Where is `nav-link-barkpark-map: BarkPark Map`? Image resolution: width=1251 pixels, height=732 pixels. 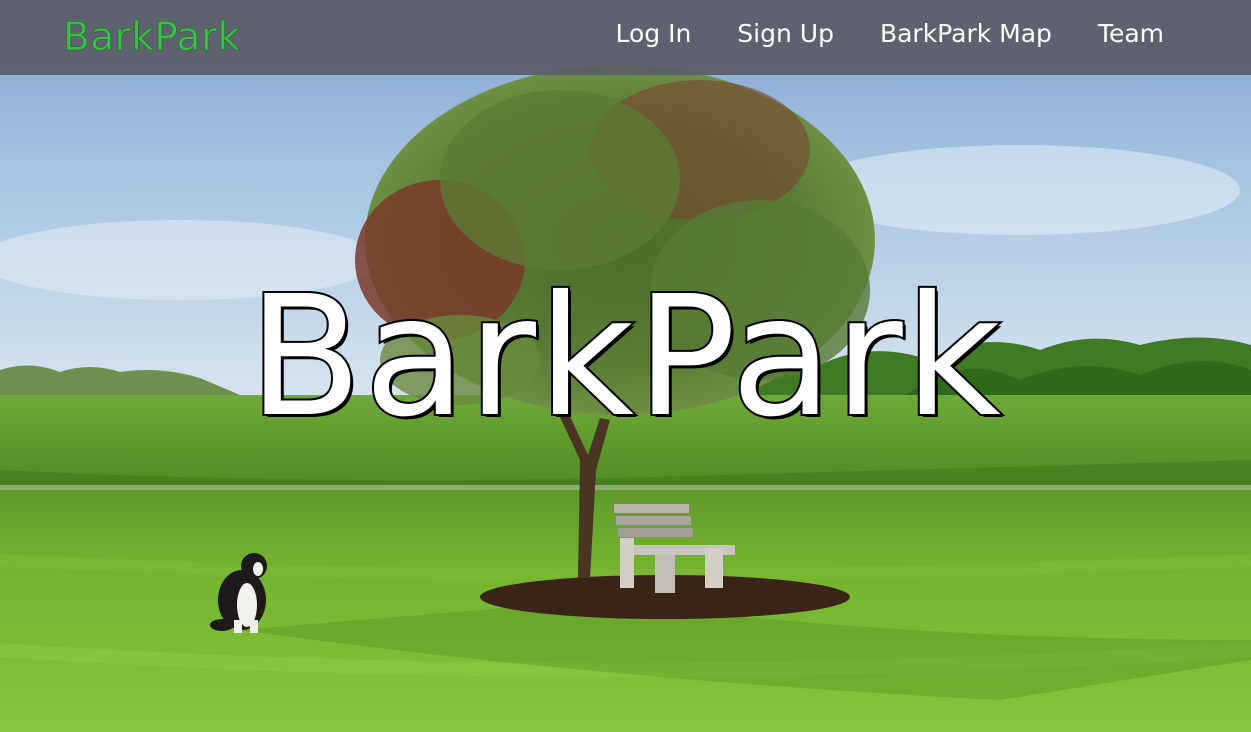 nav-link-barkpark-map: BarkPark Map is located at coordinates (966, 34).